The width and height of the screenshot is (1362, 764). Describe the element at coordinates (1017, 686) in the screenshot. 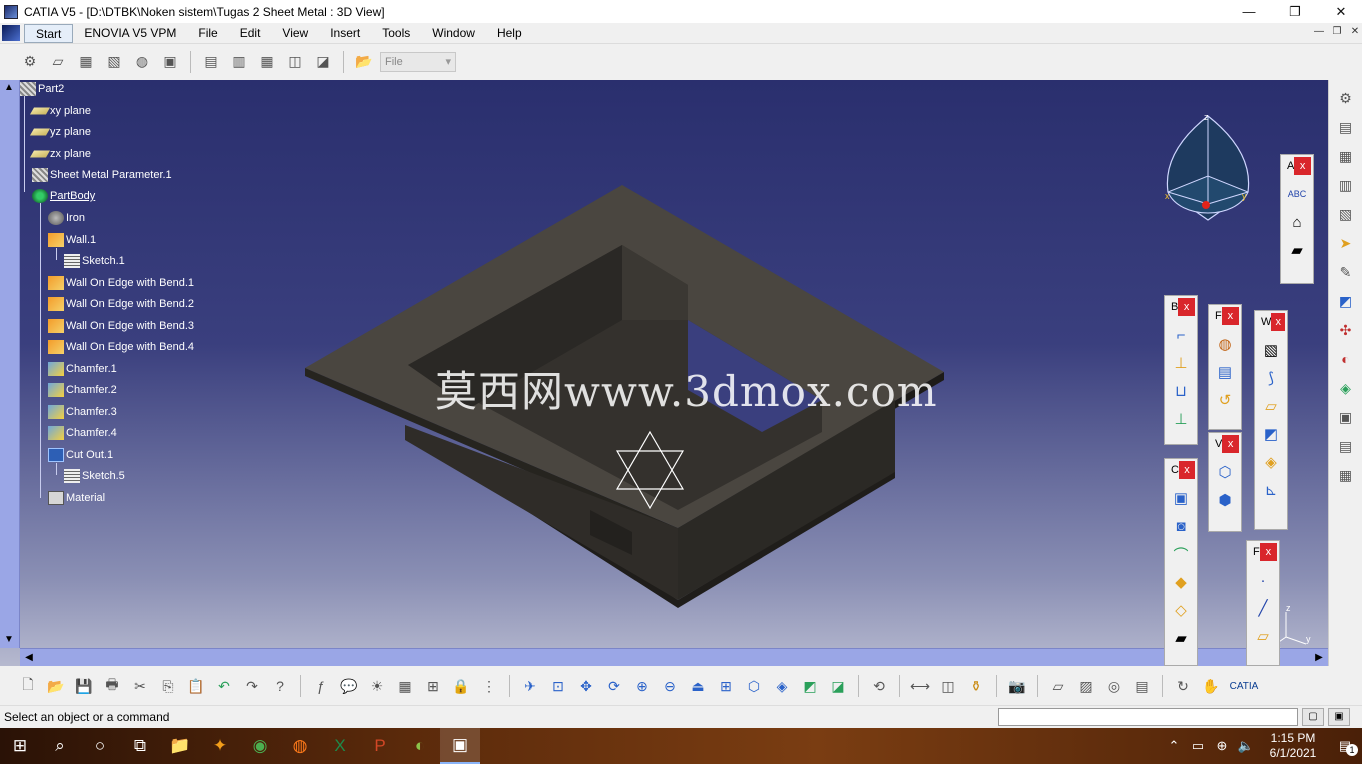

I see `capture-camera-icon: 📷` at that location.